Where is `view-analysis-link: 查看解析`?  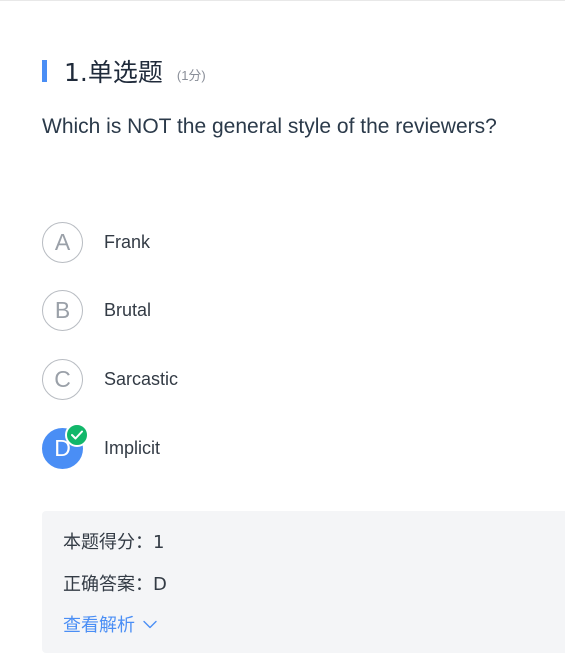
view-analysis-link: 查看解析 is located at coordinates (110, 624).